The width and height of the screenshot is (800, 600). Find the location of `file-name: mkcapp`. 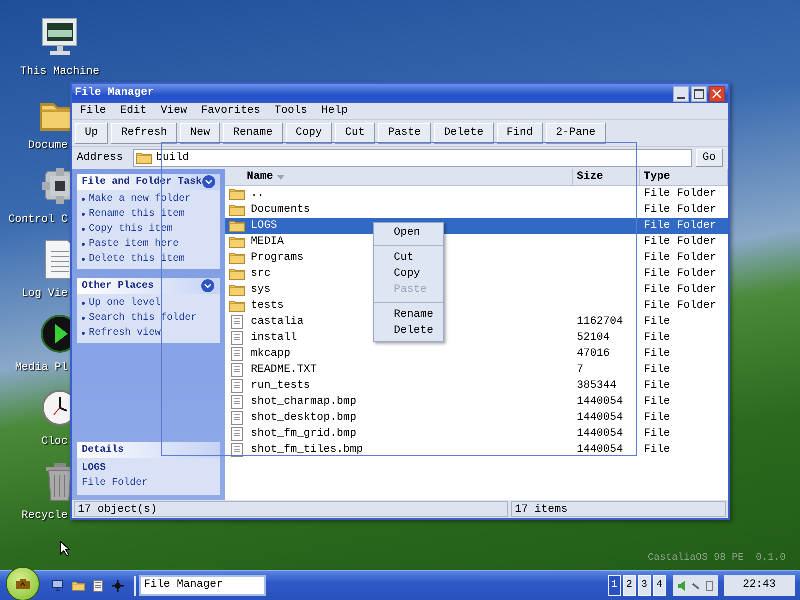

file-name: mkcapp is located at coordinates (271, 354).